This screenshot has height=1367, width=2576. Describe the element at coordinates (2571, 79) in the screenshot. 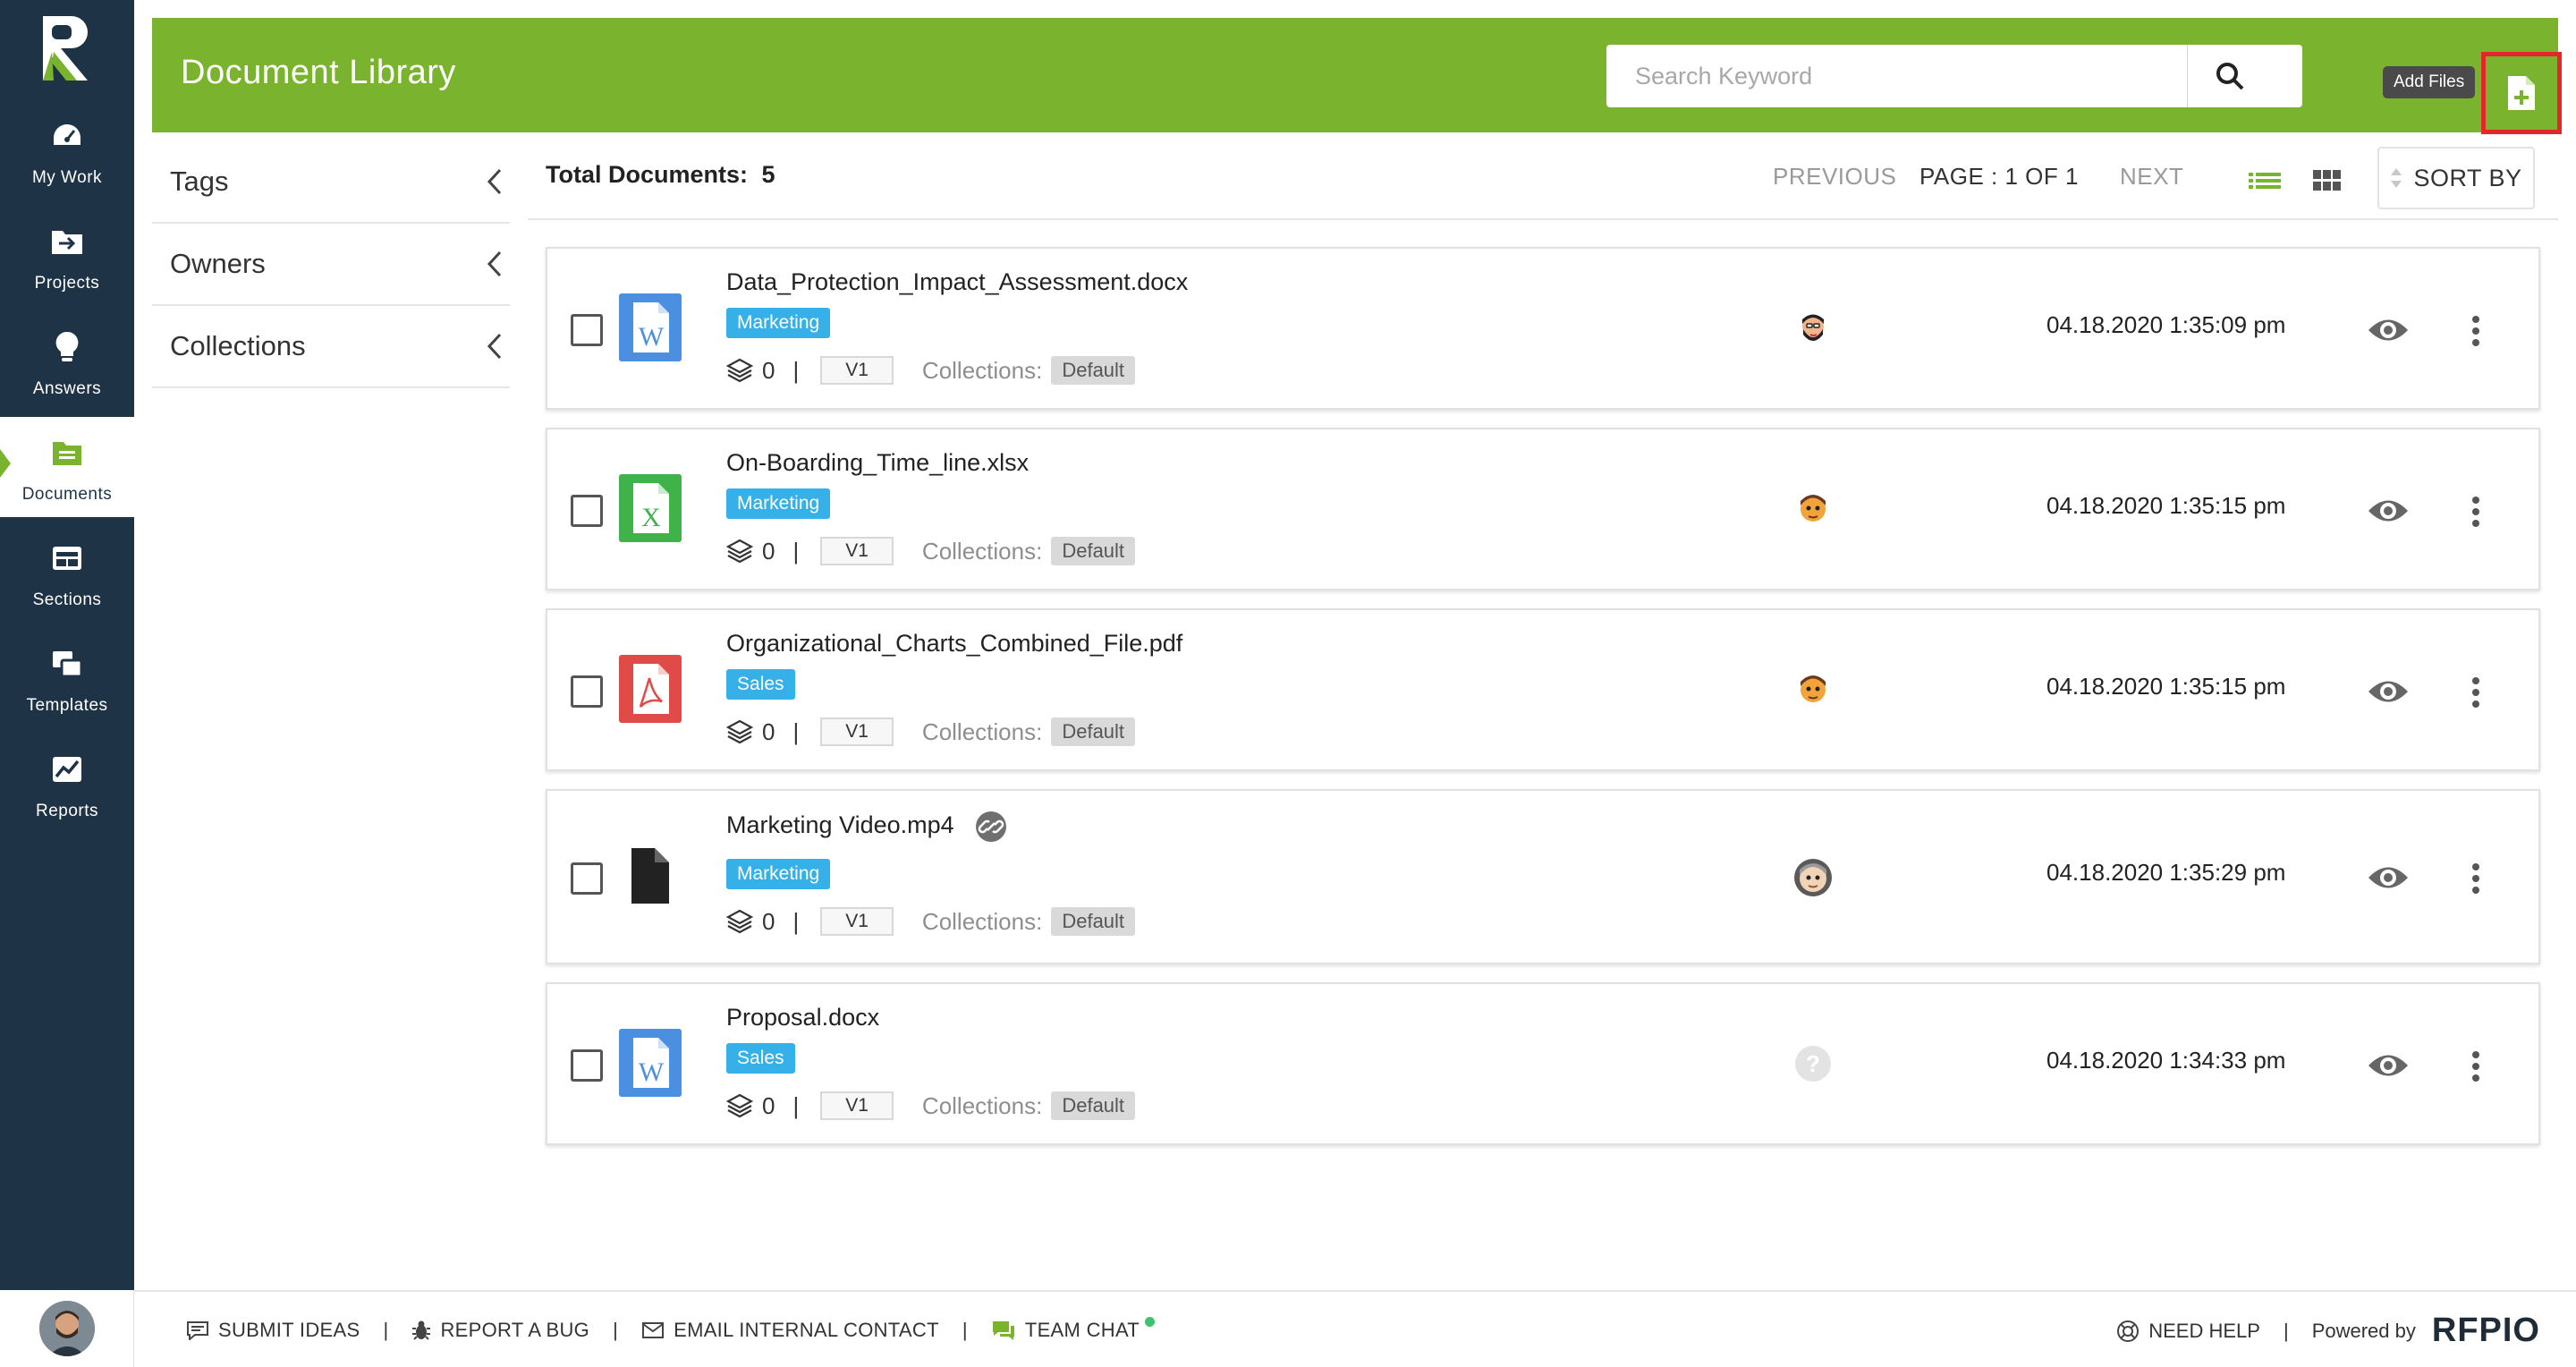

I see `menu-button: Menu` at that location.